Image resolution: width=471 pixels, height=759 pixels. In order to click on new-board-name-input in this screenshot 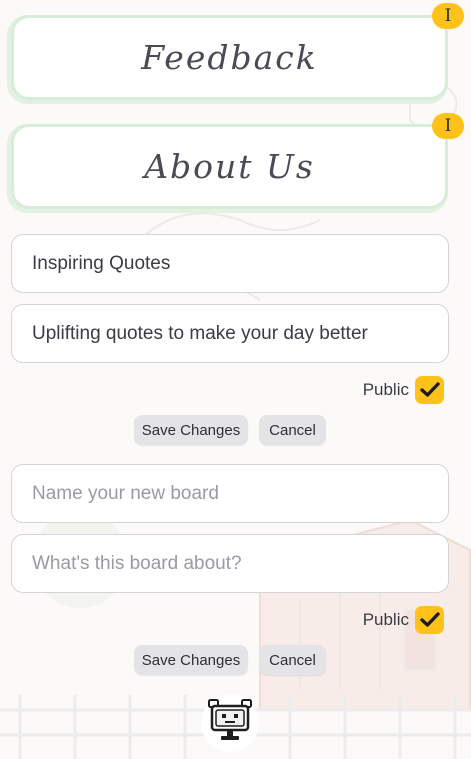, I will do `click(230, 493)`.